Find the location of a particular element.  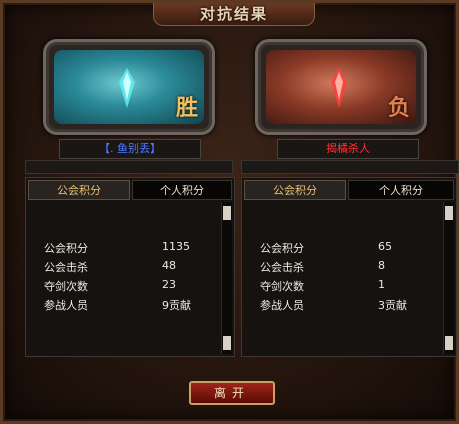

winner-guild-name: 【. 鱼别丢】 is located at coordinates (130, 149).